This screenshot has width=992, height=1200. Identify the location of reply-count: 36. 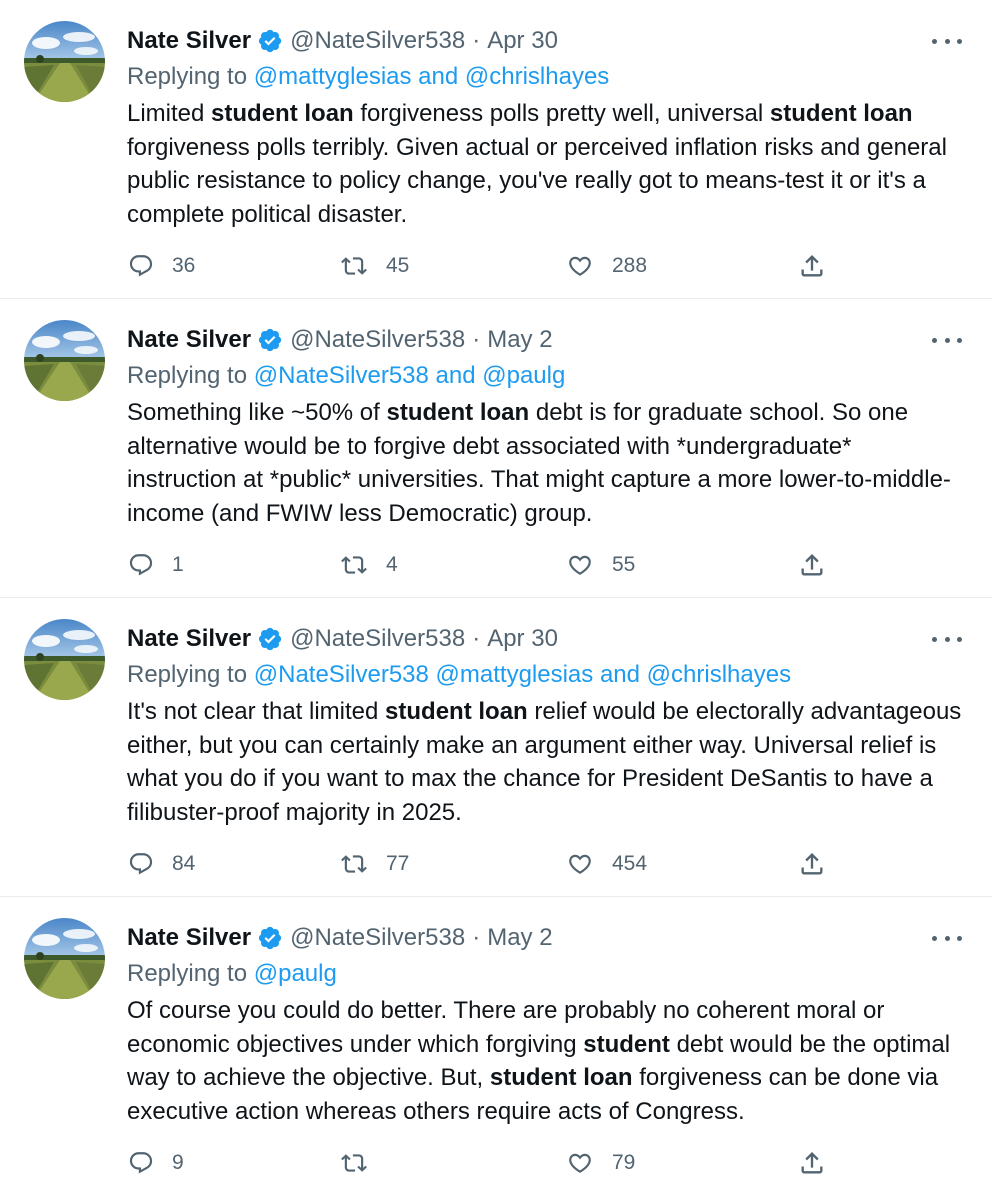
(184, 265).